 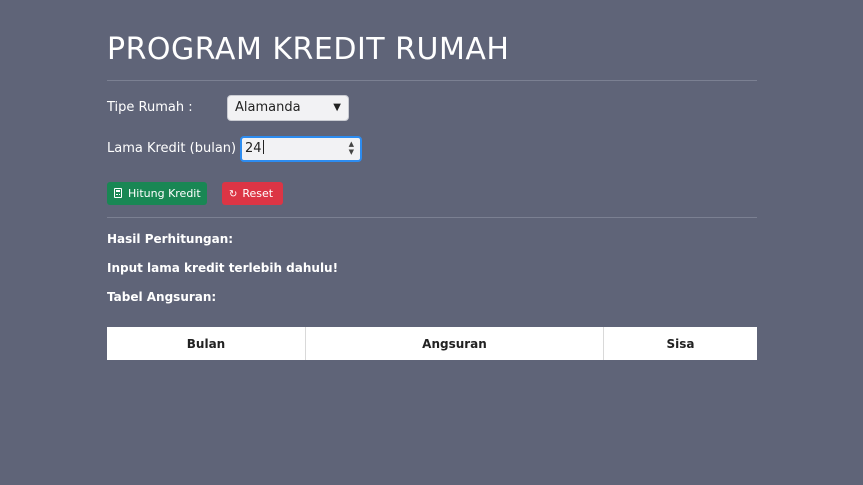 I want to click on hitung-kredit-label: Hitung Kredit, so click(x=164, y=193).